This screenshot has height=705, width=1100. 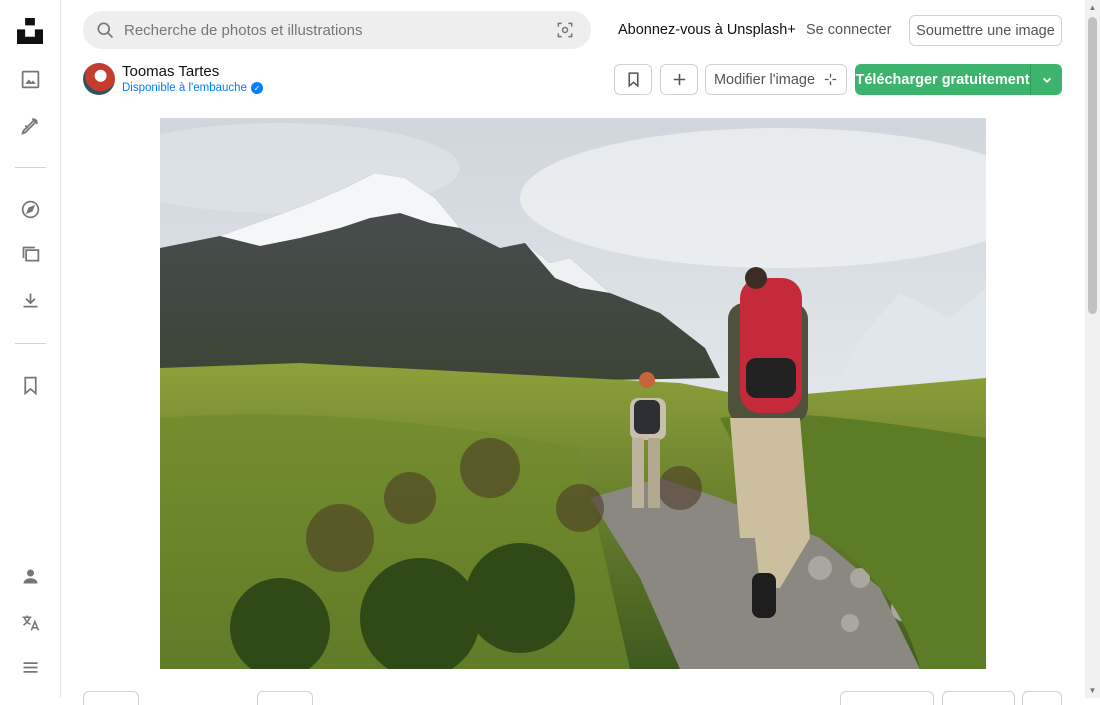 I want to click on scroll-down-icon: ▼, so click(x=1092, y=690).